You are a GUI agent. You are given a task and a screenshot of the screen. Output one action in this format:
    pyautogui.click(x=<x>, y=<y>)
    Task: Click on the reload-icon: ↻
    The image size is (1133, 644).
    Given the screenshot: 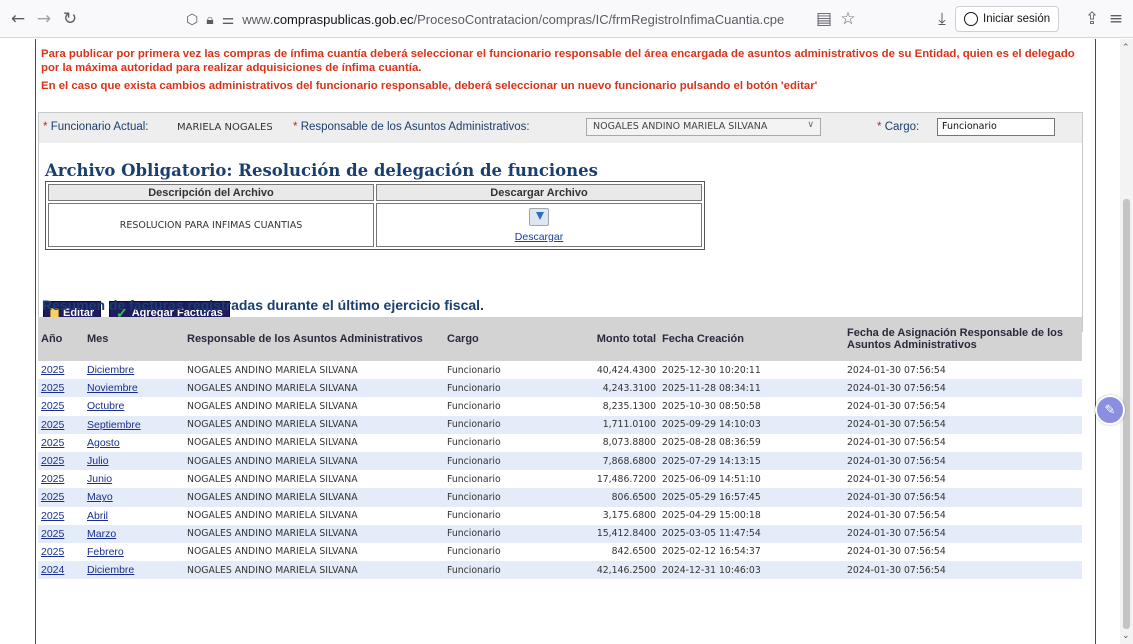 What is the action you would take?
    pyautogui.click(x=70, y=19)
    